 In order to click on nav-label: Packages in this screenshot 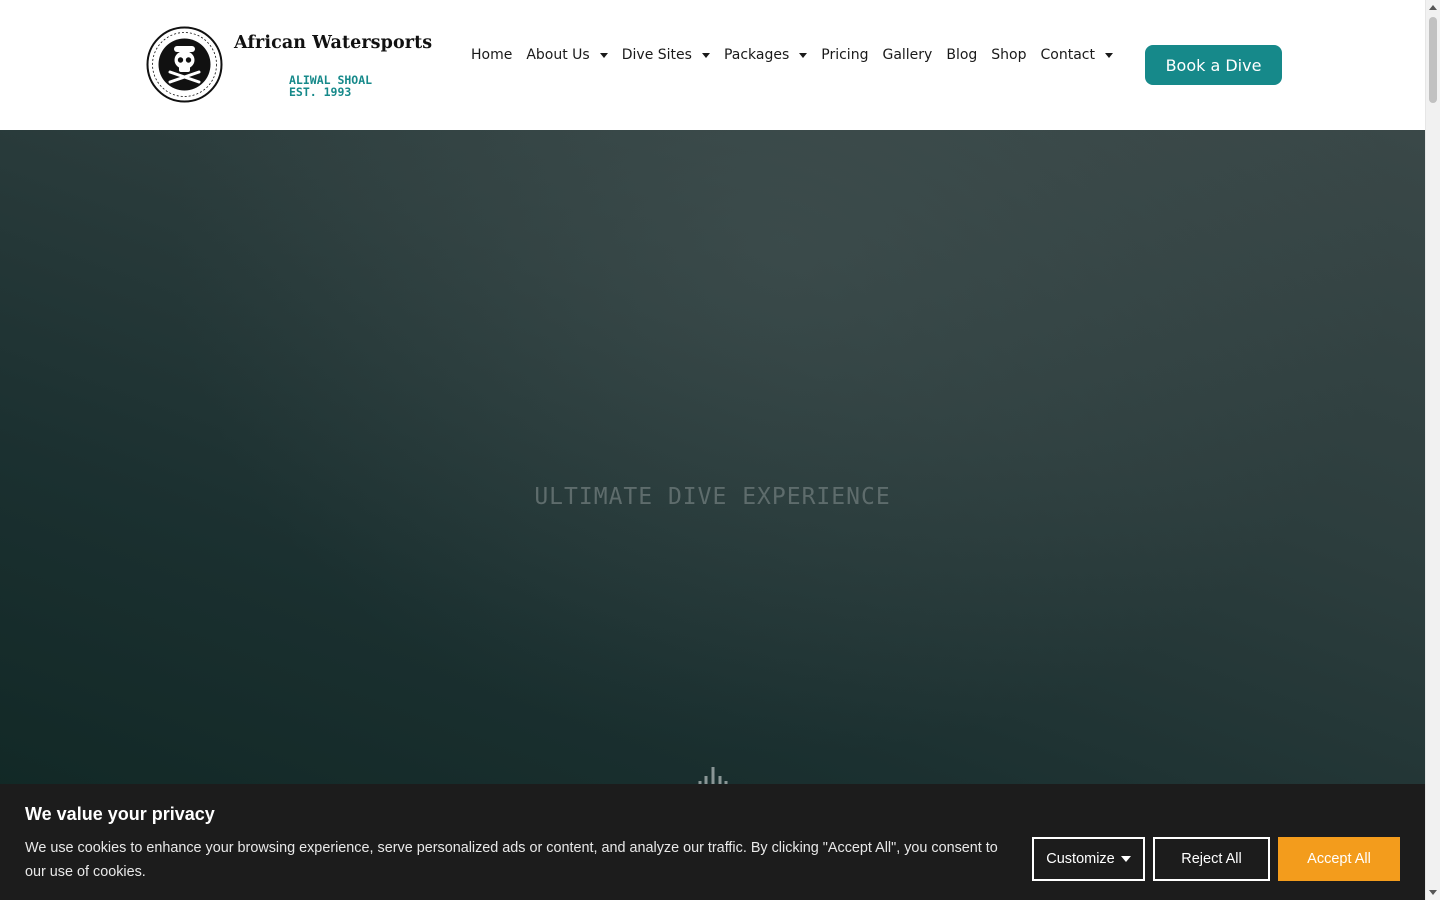, I will do `click(756, 55)`.